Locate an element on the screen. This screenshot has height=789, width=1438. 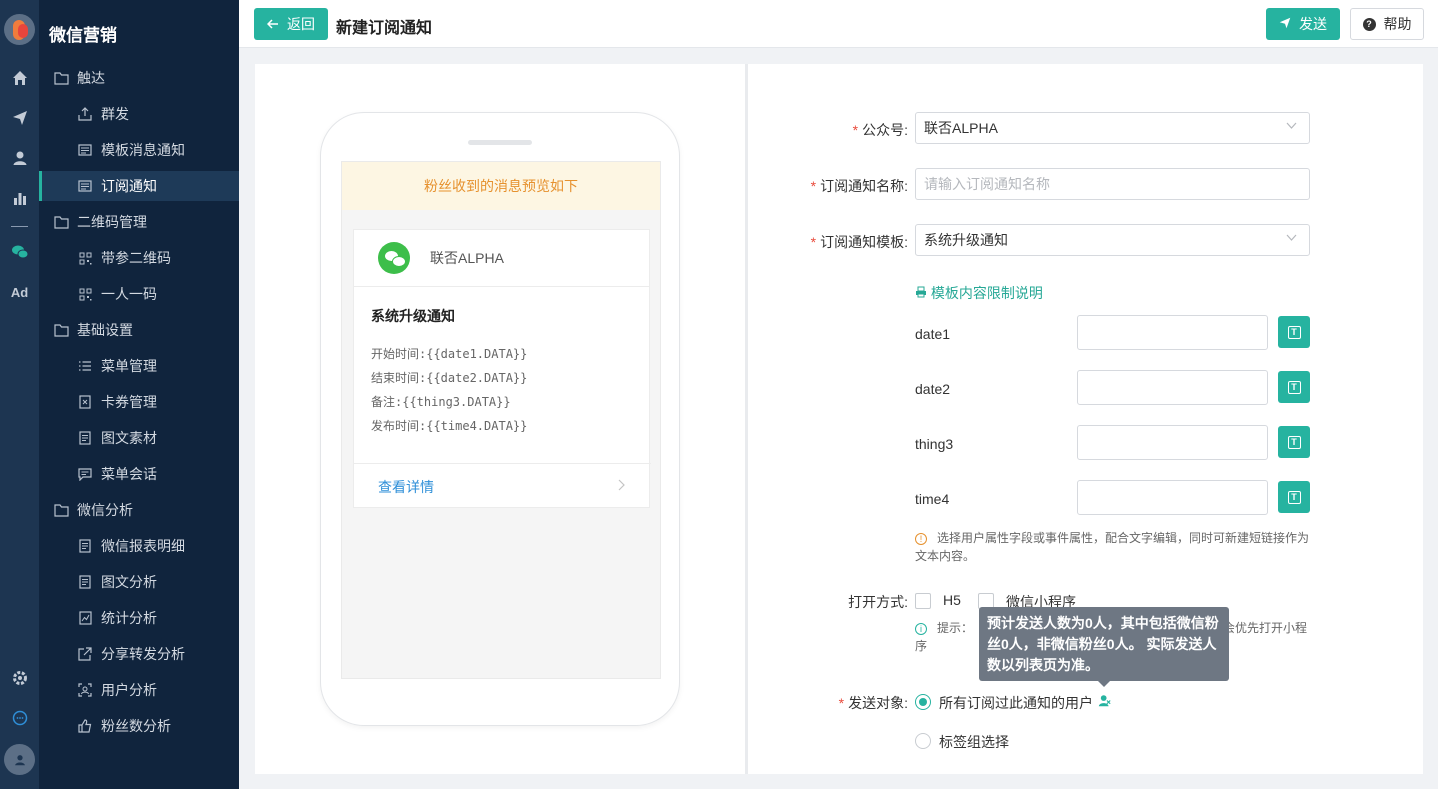
sidebar-item-10: 图文素材 is located at coordinates (139, 438).